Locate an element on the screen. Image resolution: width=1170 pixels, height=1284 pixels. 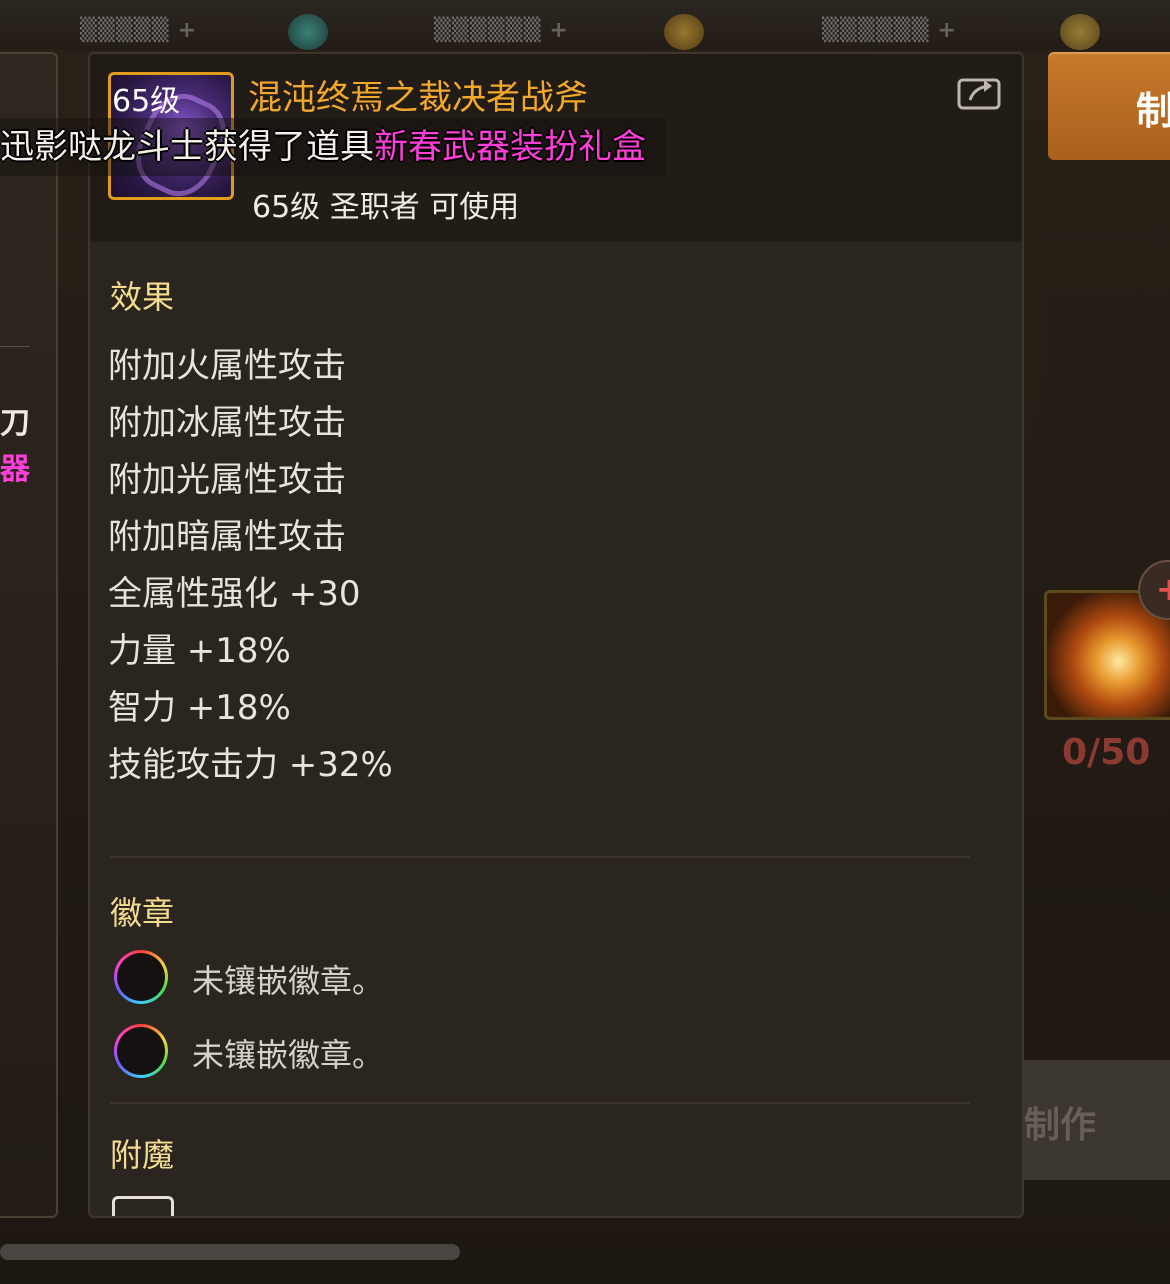
effect-line: 智力 +18% is located at coordinates (199, 708).